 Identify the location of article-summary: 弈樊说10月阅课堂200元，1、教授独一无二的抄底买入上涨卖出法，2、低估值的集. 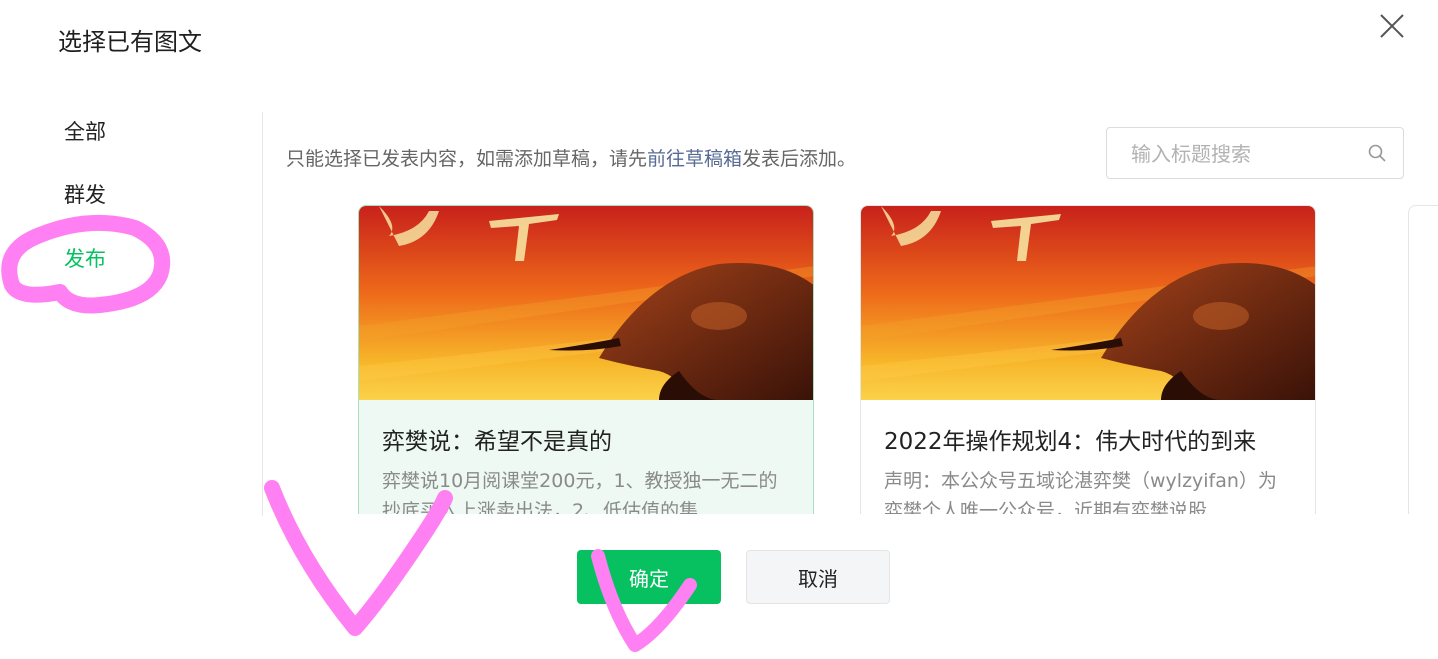
(580, 492).